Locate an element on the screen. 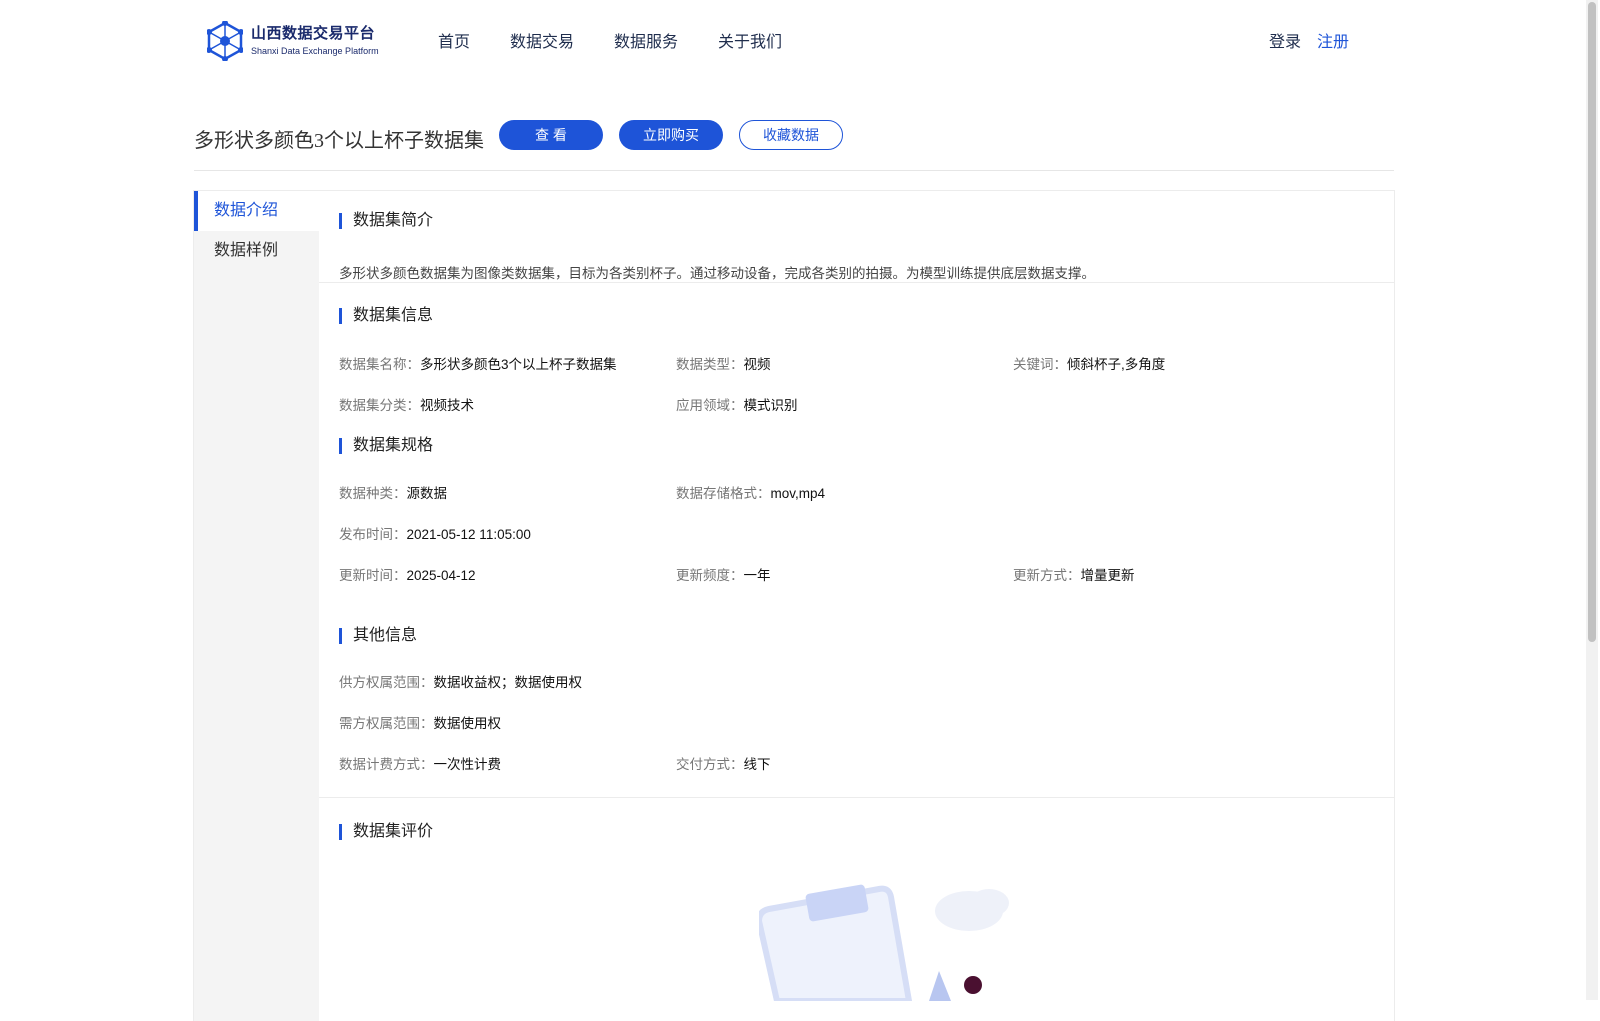 The image size is (1600, 1021). field-publish-time: 发布时间：2021-05-12 11:05:00 is located at coordinates (435, 534).